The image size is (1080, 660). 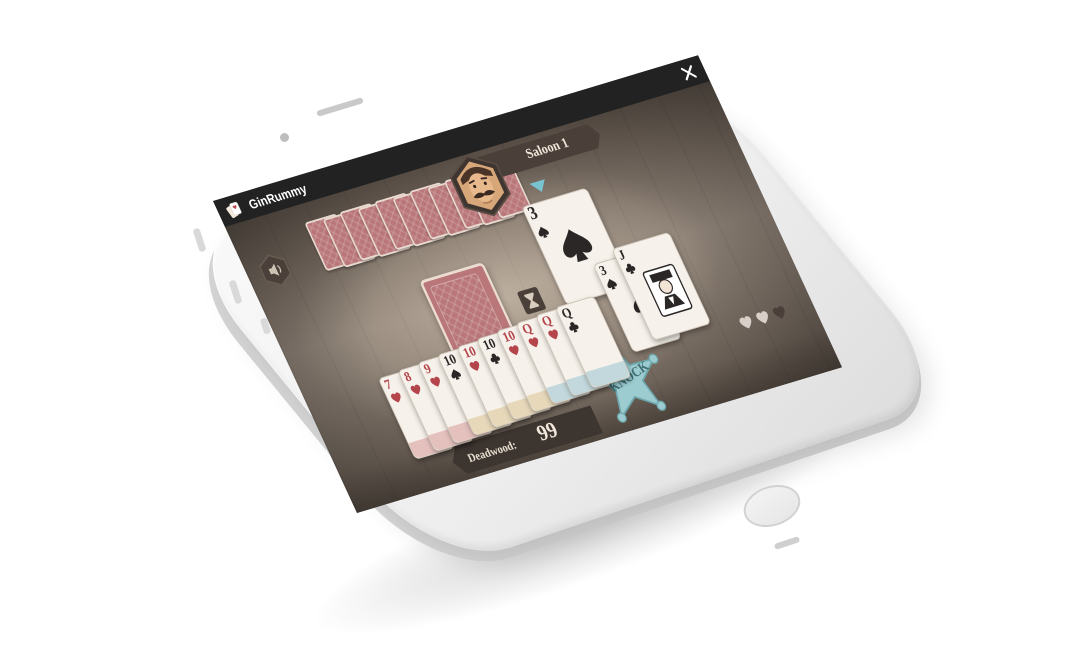 What do you see at coordinates (667, 290) in the screenshot?
I see `jack-portrait-icon` at bounding box center [667, 290].